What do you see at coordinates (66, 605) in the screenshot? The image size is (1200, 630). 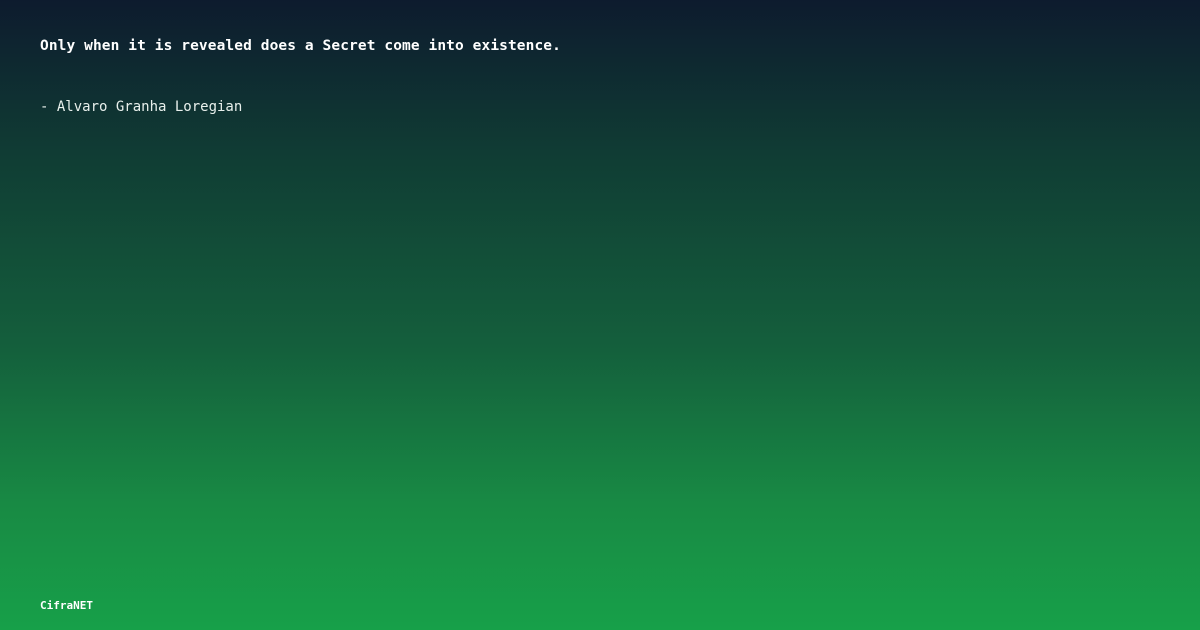 I see `brand-name: CifraNET` at bounding box center [66, 605].